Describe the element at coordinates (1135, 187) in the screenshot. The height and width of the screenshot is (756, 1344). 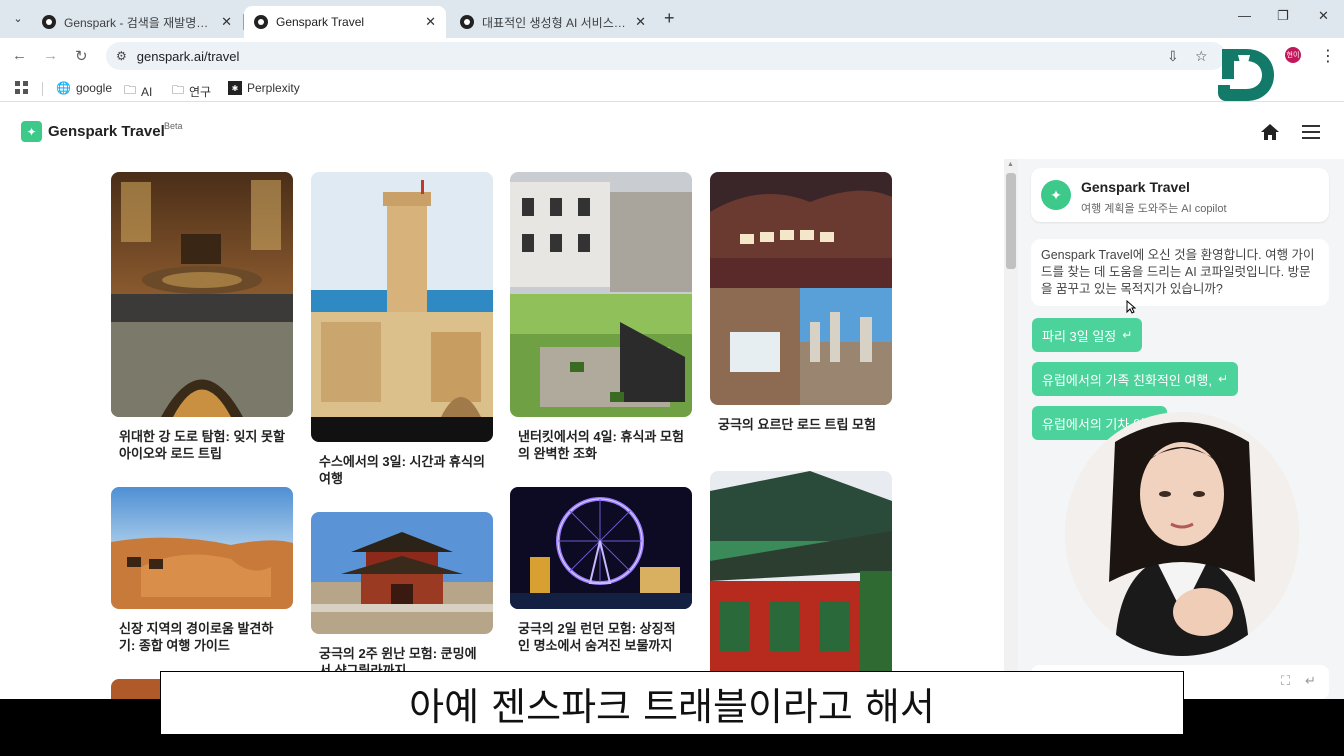
I see `copilot-title: Genspark Travel` at that location.